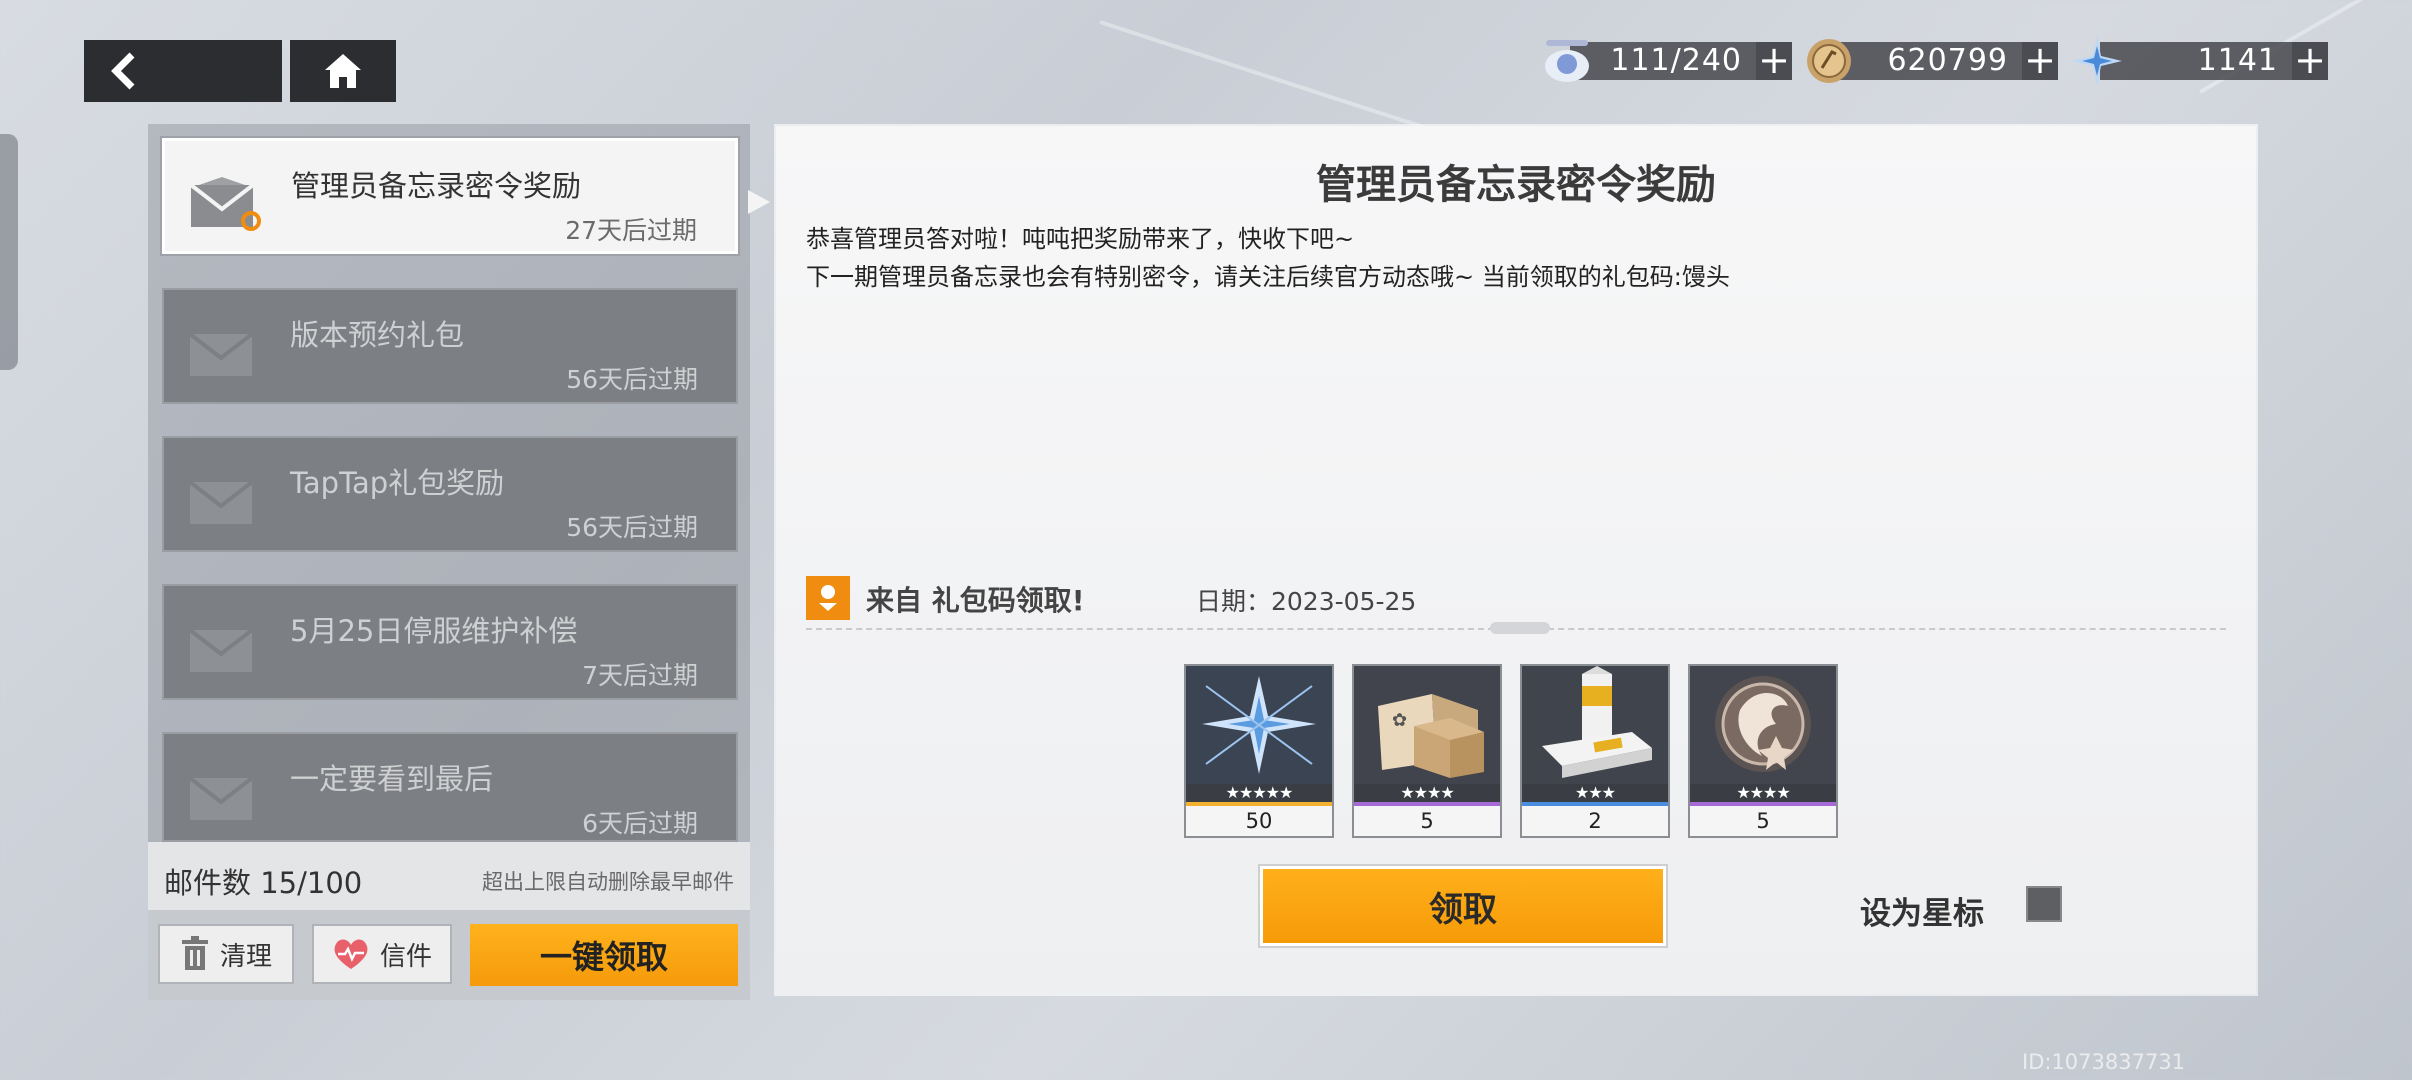  I want to click on detail-body-line: 下一期管理员备忘录也会有特别密令，请关注后续官方动态哦~ 当前领取的礼包码:馒头, so click(1268, 277).